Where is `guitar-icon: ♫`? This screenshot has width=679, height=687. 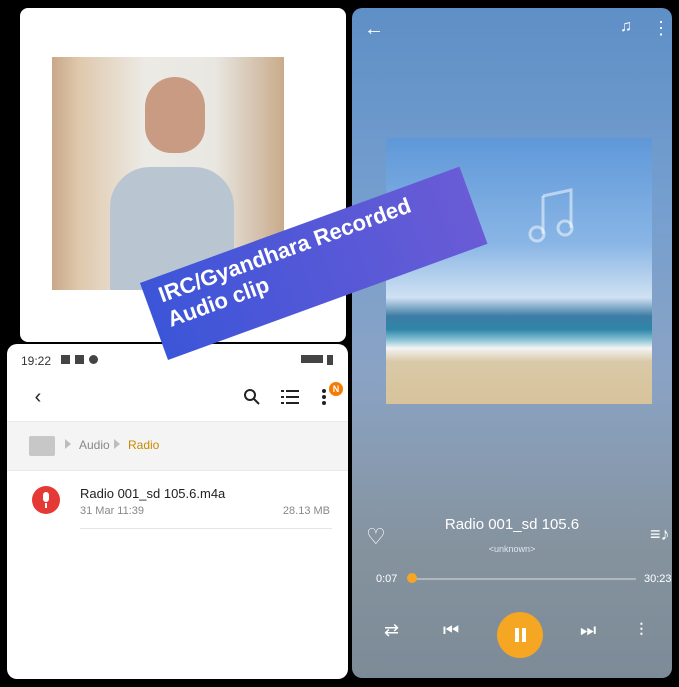
guitar-icon: ♫ is located at coordinates (630, 28).